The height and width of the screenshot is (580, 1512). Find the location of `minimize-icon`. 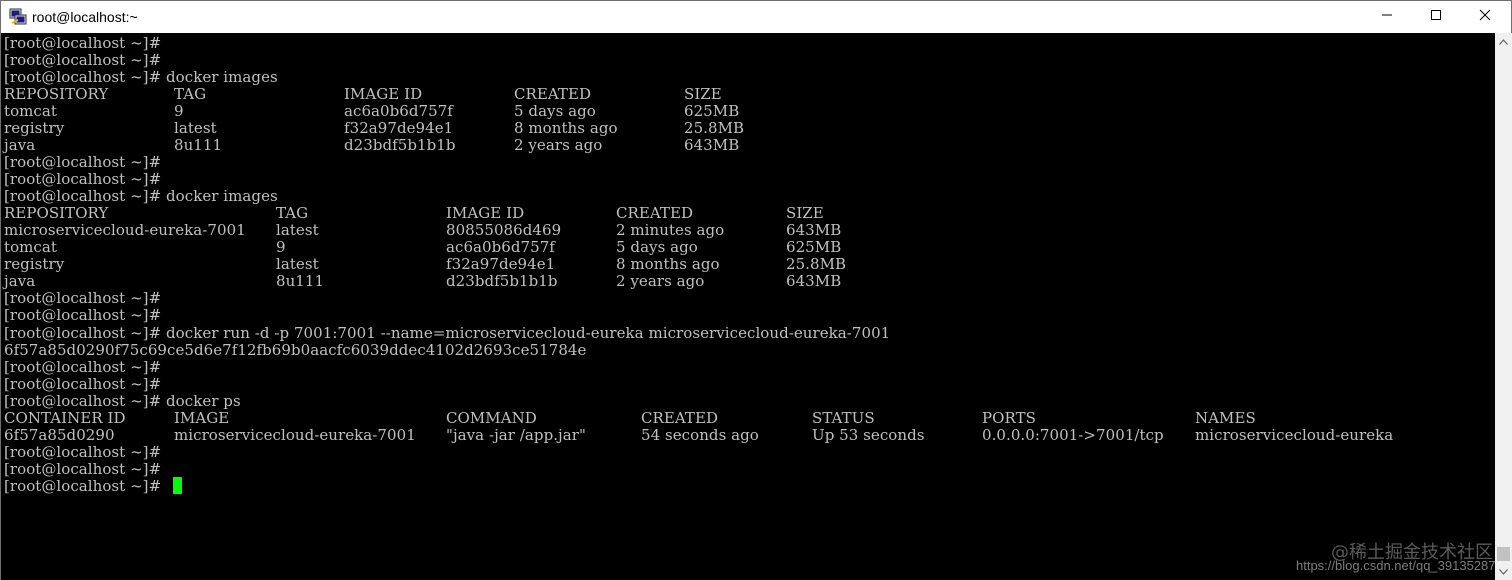

minimize-icon is located at coordinates (1387, 17).